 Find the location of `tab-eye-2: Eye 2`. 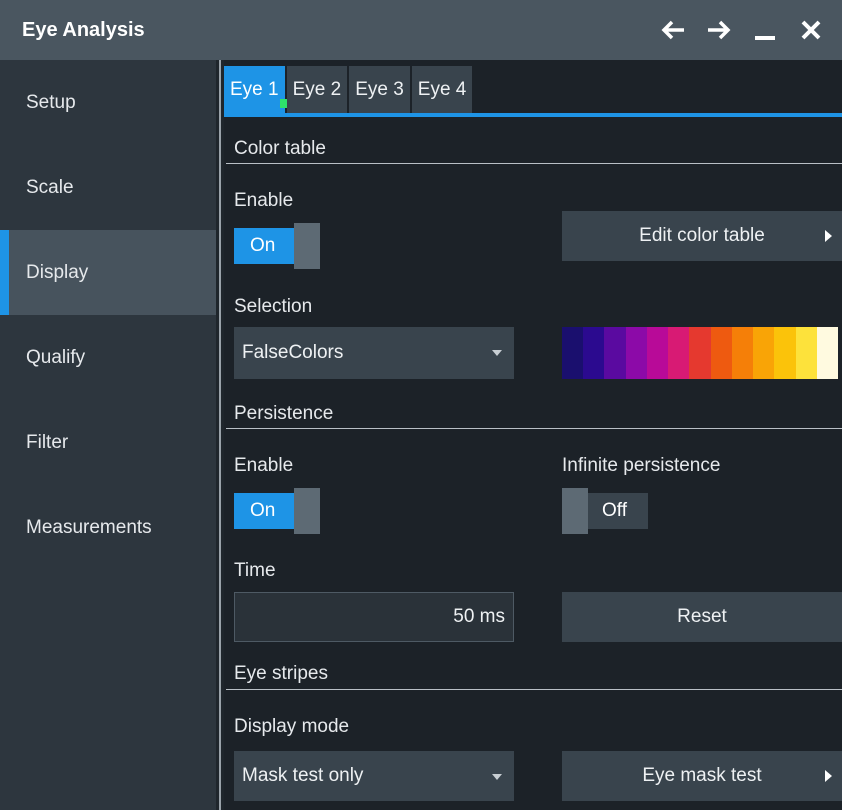

tab-eye-2: Eye 2 is located at coordinates (317, 90).